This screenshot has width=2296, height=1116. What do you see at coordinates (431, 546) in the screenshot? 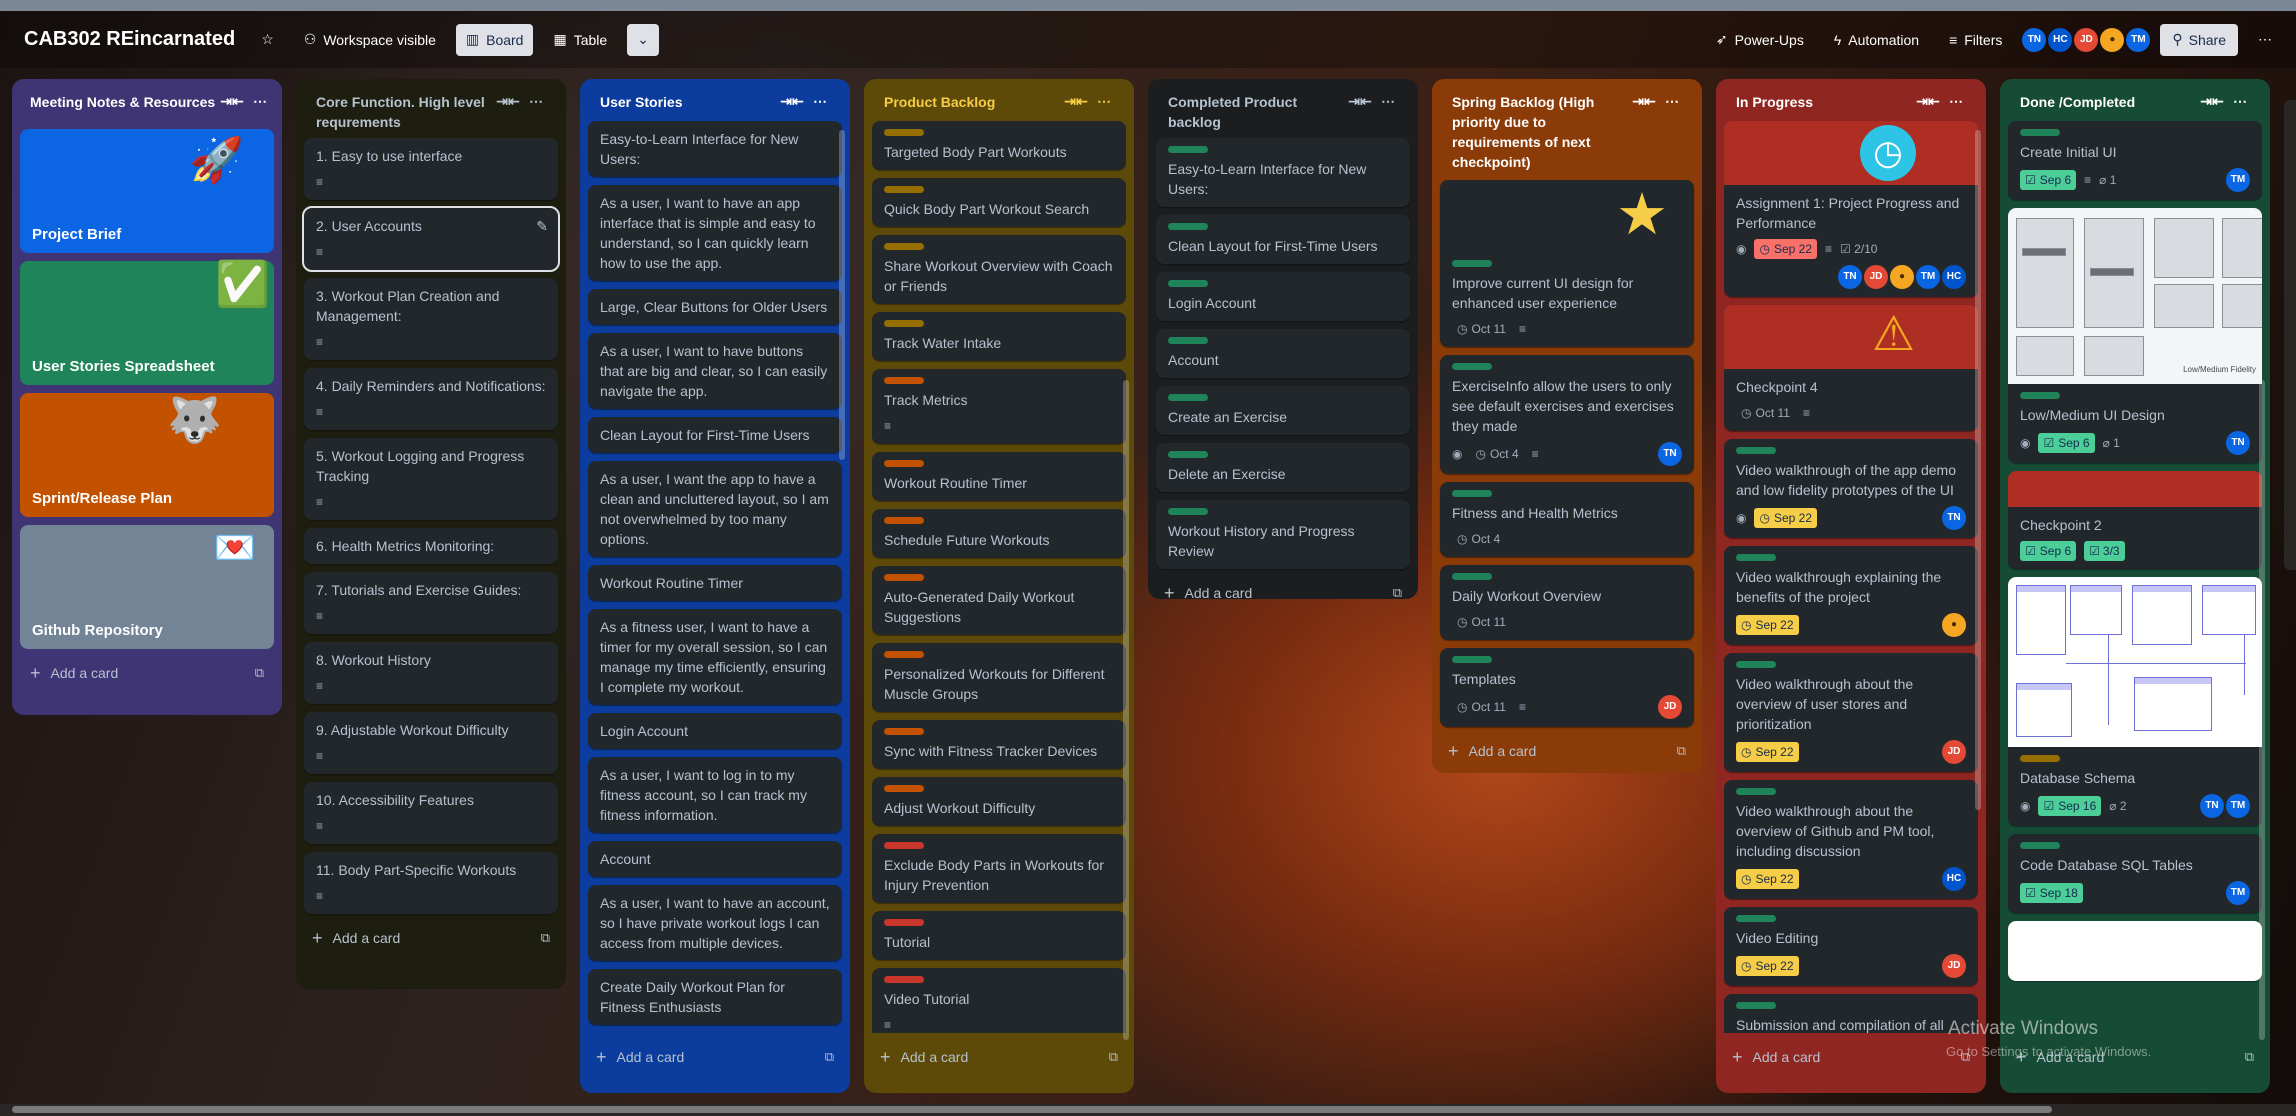
I see `card: 6. Health Metrics Monitoring:` at bounding box center [431, 546].